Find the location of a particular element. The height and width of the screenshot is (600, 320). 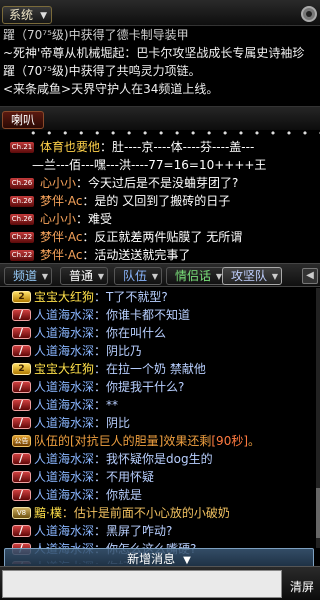

horn-text: ：今天过后是不是没蛐芽团了? is located at coordinates (157, 183).